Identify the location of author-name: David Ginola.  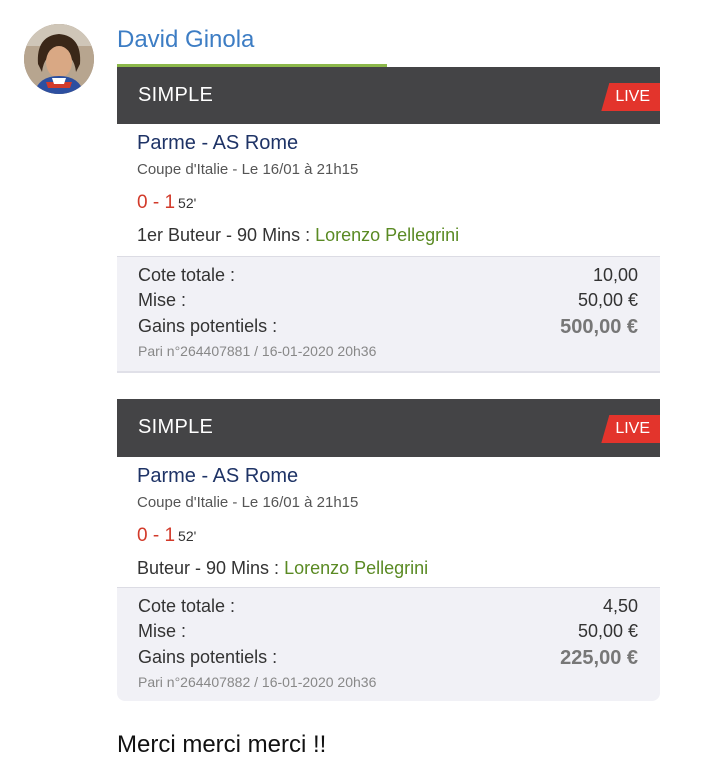
(185, 40).